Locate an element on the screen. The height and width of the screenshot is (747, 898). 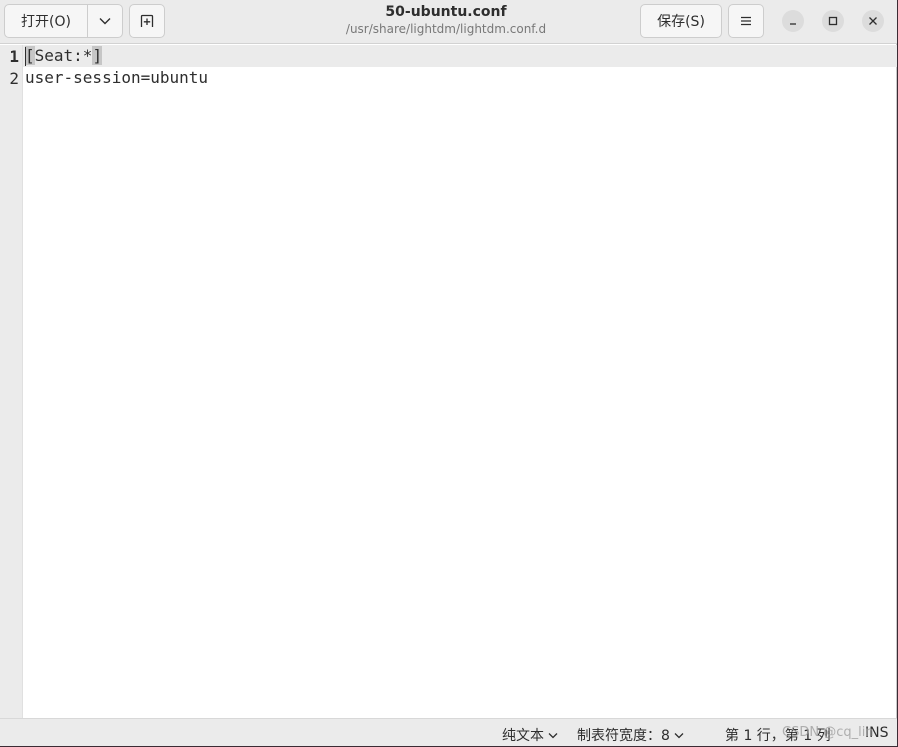
matching-bracket: [ is located at coordinates (30, 55).